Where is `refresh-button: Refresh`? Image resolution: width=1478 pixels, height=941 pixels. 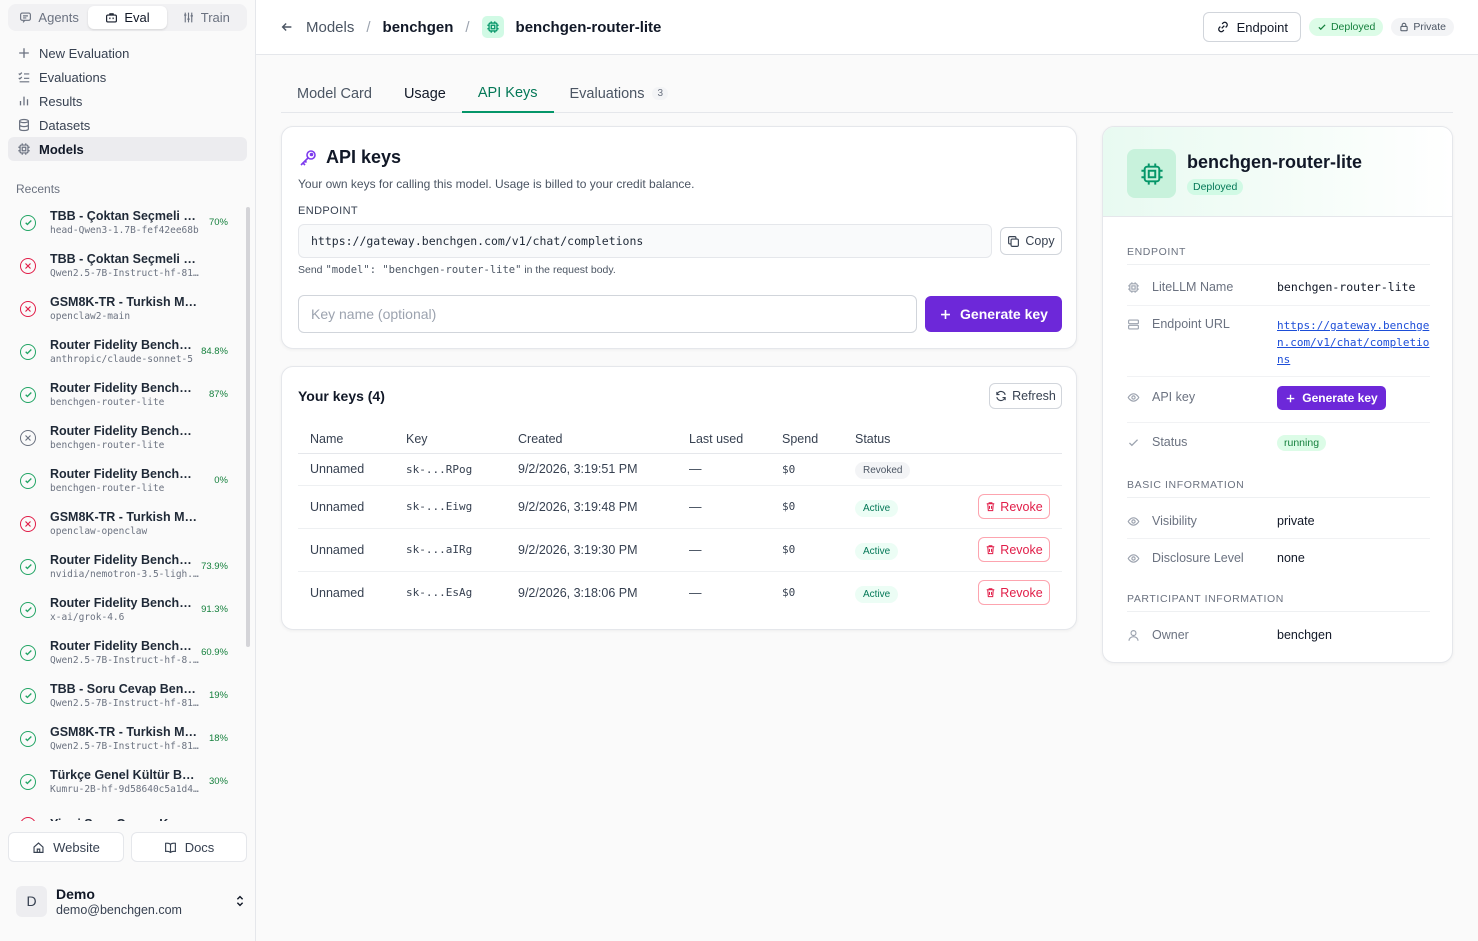
refresh-button: Refresh is located at coordinates (1025, 396).